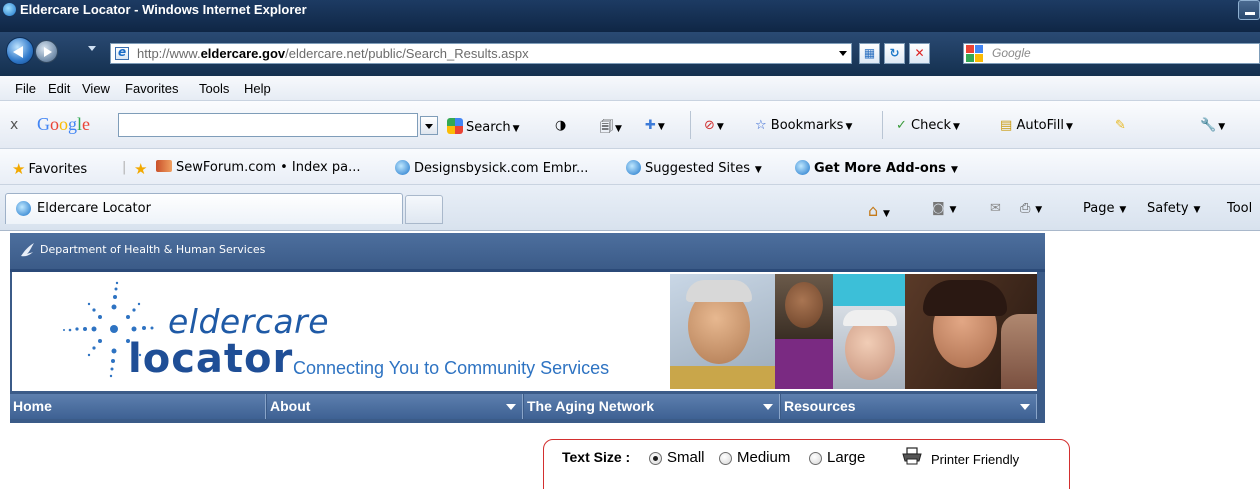 The image size is (1260, 489). Describe the element at coordinates (938, 208) in the screenshot. I see `rss-feed-icon: ◙` at that location.